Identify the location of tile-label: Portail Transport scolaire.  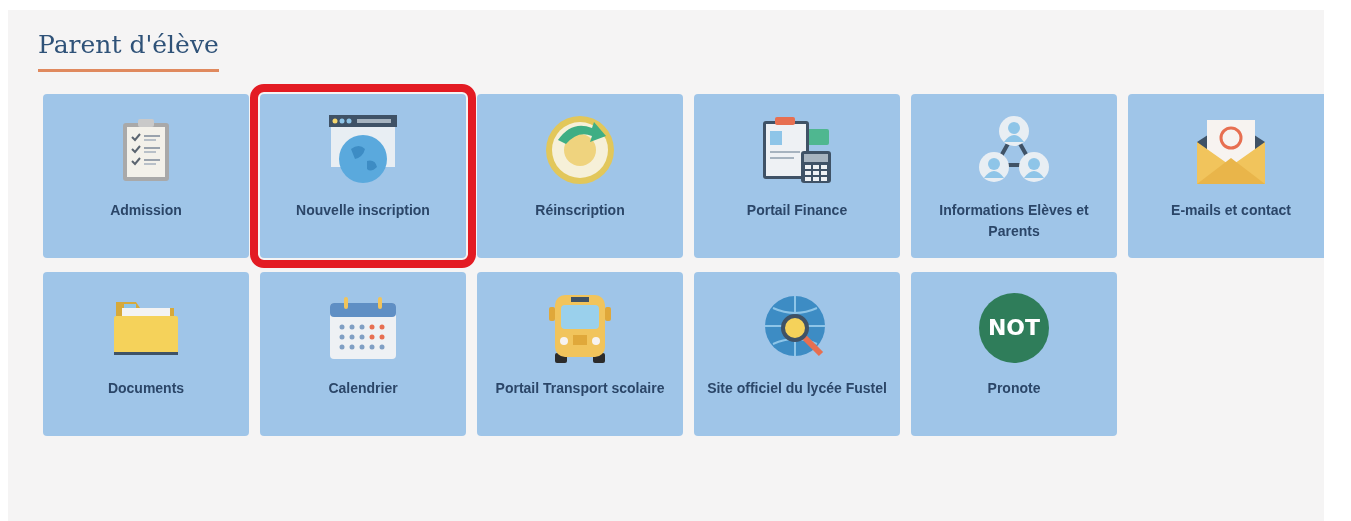
(580, 388).